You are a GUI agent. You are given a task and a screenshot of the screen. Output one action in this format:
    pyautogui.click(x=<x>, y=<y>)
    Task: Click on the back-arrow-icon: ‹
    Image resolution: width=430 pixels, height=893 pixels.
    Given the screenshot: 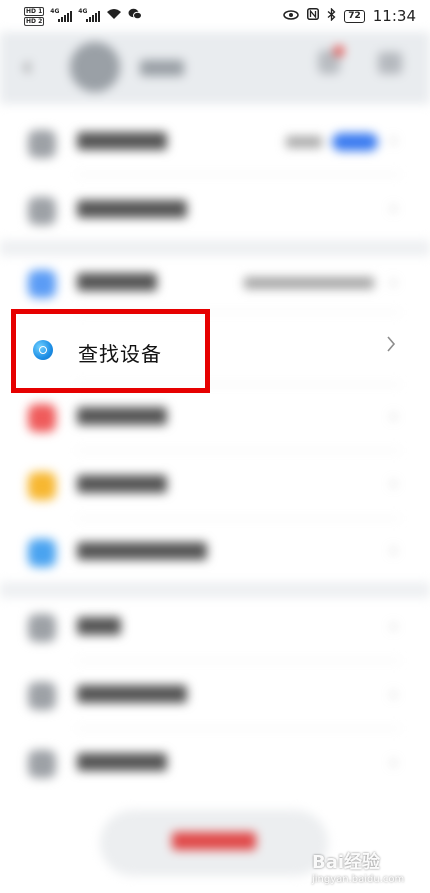 What is the action you would take?
    pyautogui.click(x=27, y=67)
    